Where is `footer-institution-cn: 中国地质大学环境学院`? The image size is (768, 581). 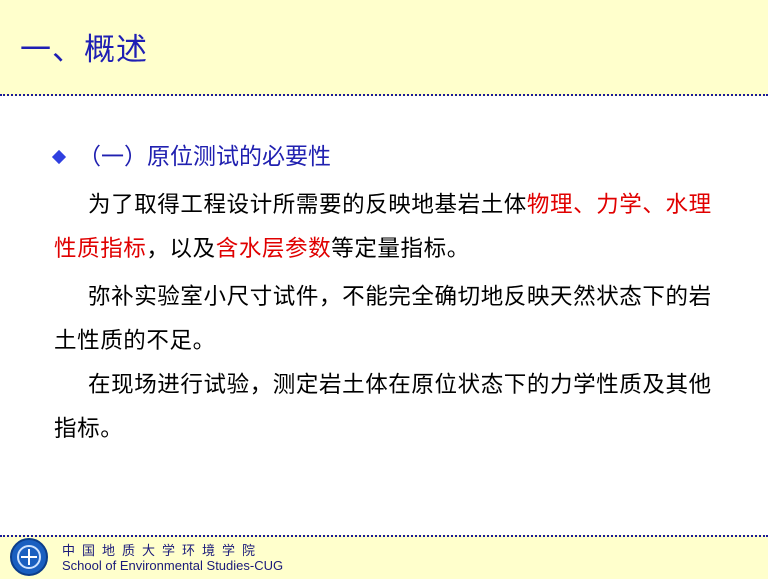 footer-institution-cn: 中国地质大学环境学院 is located at coordinates (162, 551).